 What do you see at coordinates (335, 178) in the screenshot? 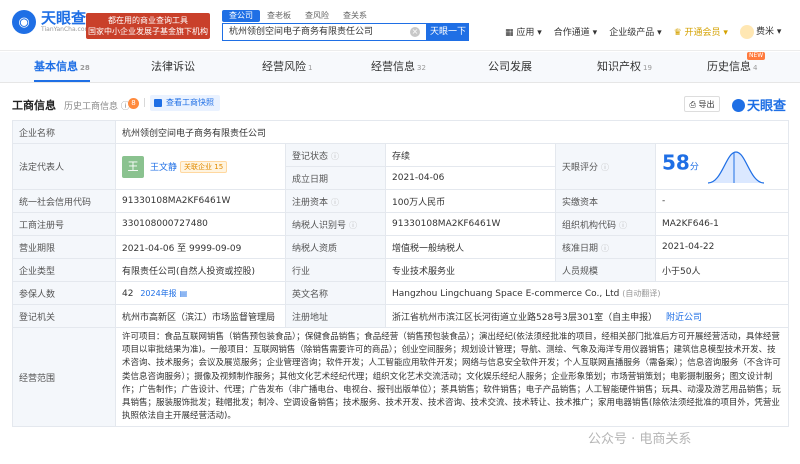
I see `label-established: 成立日期` at bounding box center [335, 178].